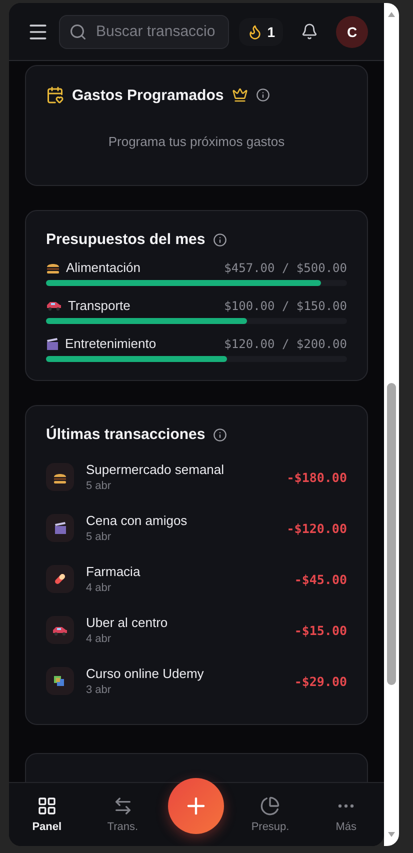 This screenshot has height=853, width=413. I want to click on crown-icon, so click(240, 95).